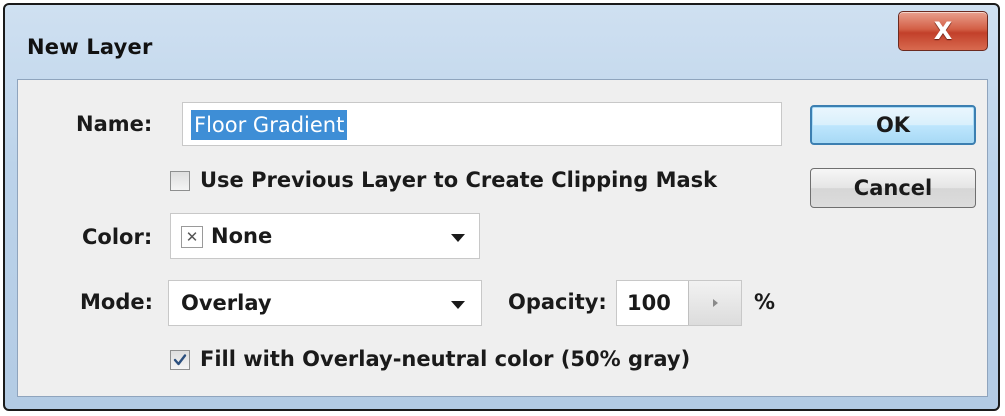 This screenshot has height=416, width=1005. Describe the element at coordinates (649, 303) in the screenshot. I see `opacity-value: 100` at that location.